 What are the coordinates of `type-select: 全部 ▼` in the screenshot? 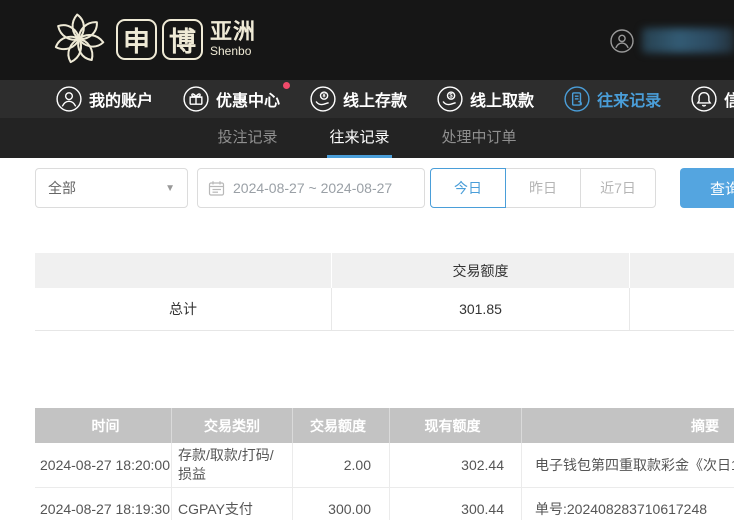 It's located at (111, 188).